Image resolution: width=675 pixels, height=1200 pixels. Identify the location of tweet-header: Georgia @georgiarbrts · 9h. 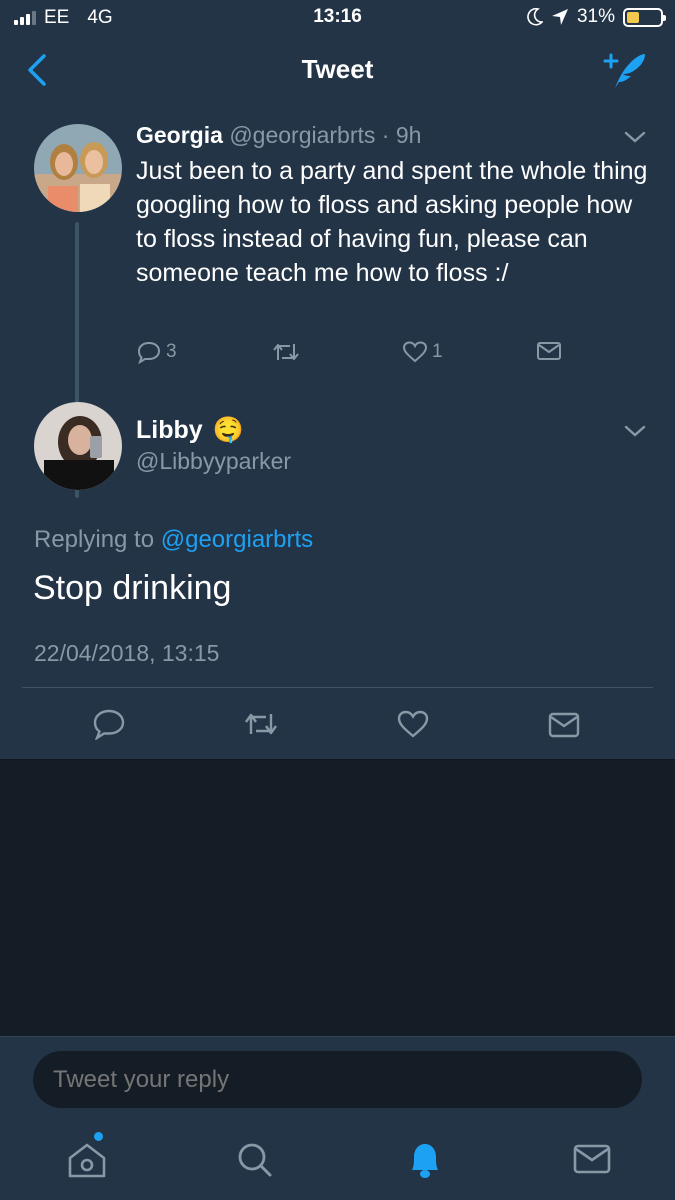
(278, 135).